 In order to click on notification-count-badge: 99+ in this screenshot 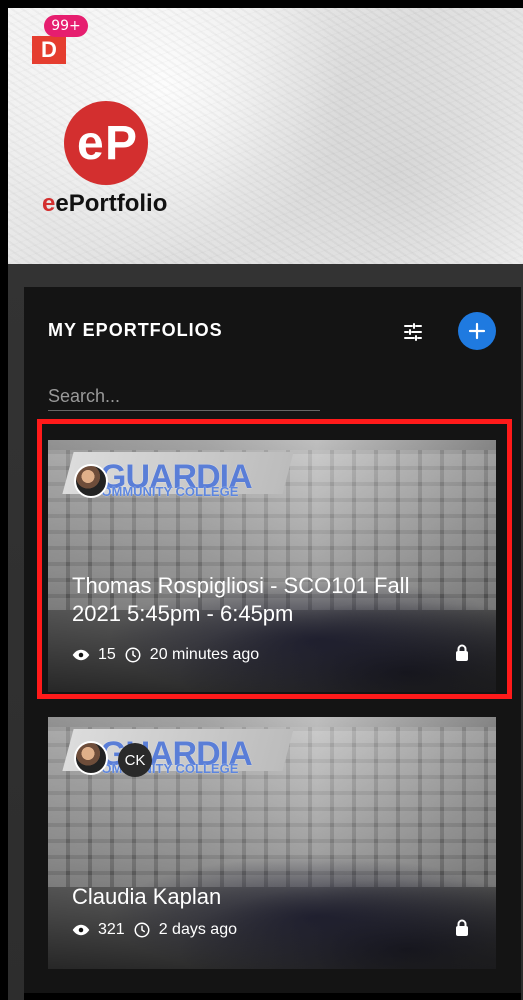, I will do `click(66, 26)`.